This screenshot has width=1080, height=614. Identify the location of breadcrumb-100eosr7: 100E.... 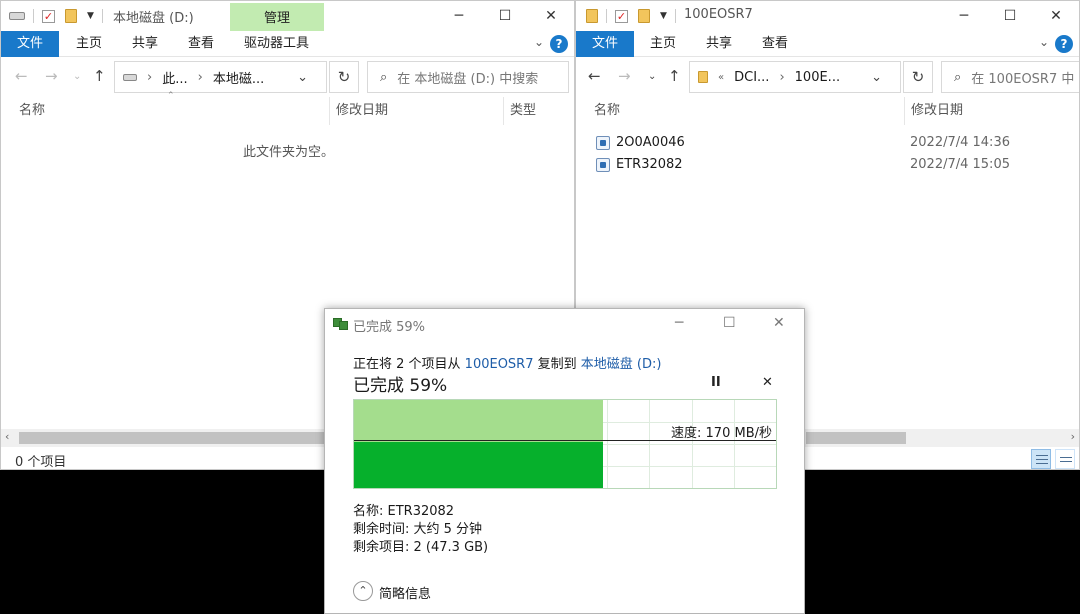
(817, 77).